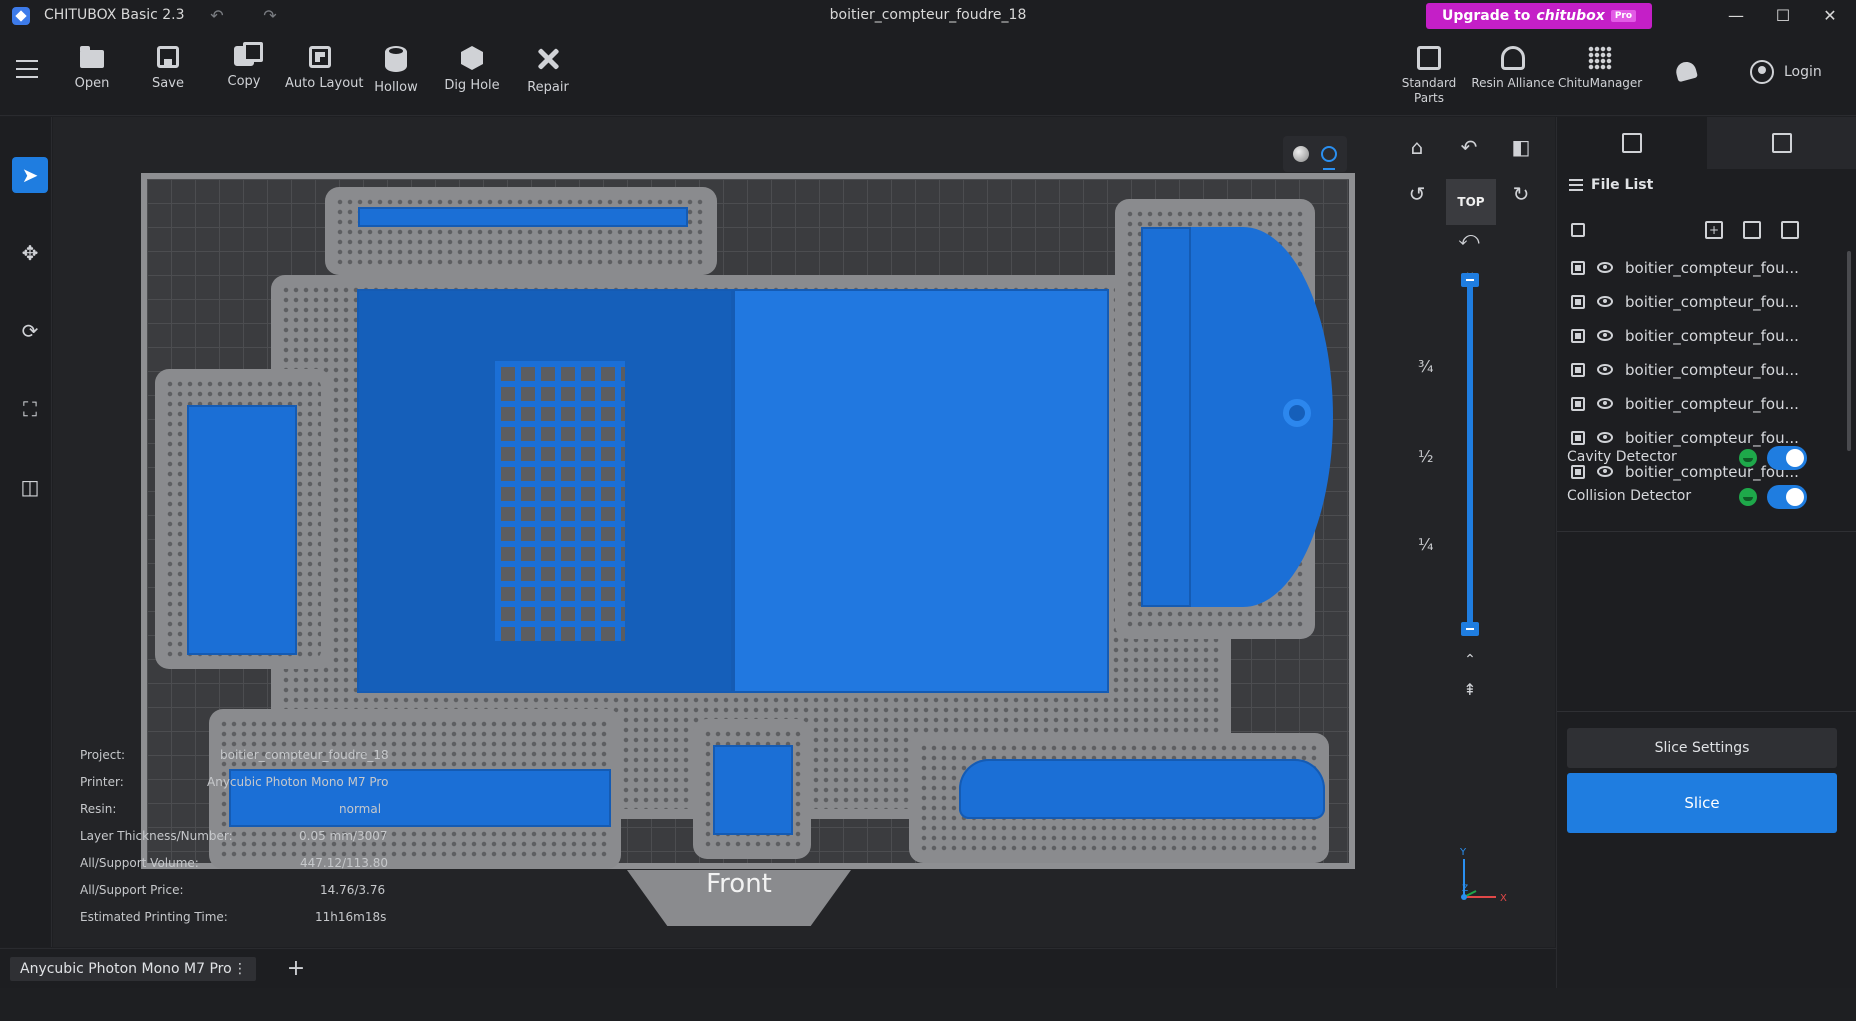  I want to click on rotate-left-view-icon: ↶, so click(1469, 147).